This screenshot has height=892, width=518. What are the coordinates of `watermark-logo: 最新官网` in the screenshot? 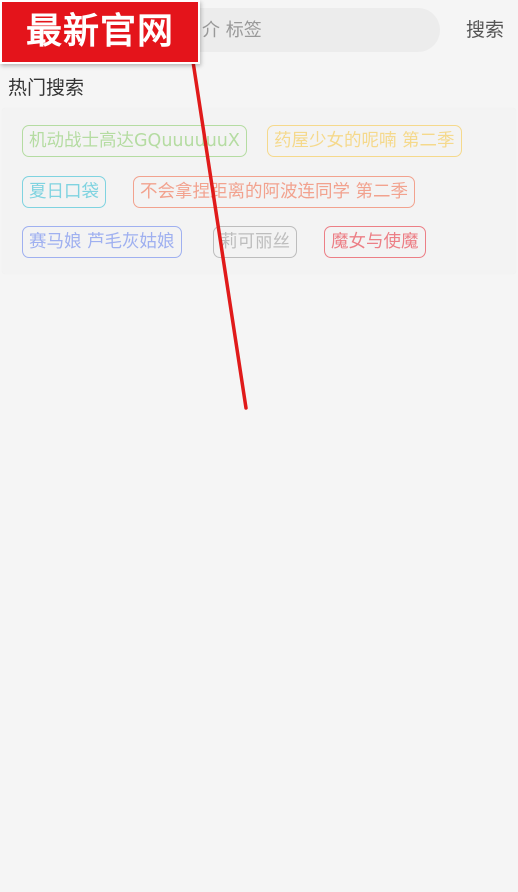 It's located at (100, 32).